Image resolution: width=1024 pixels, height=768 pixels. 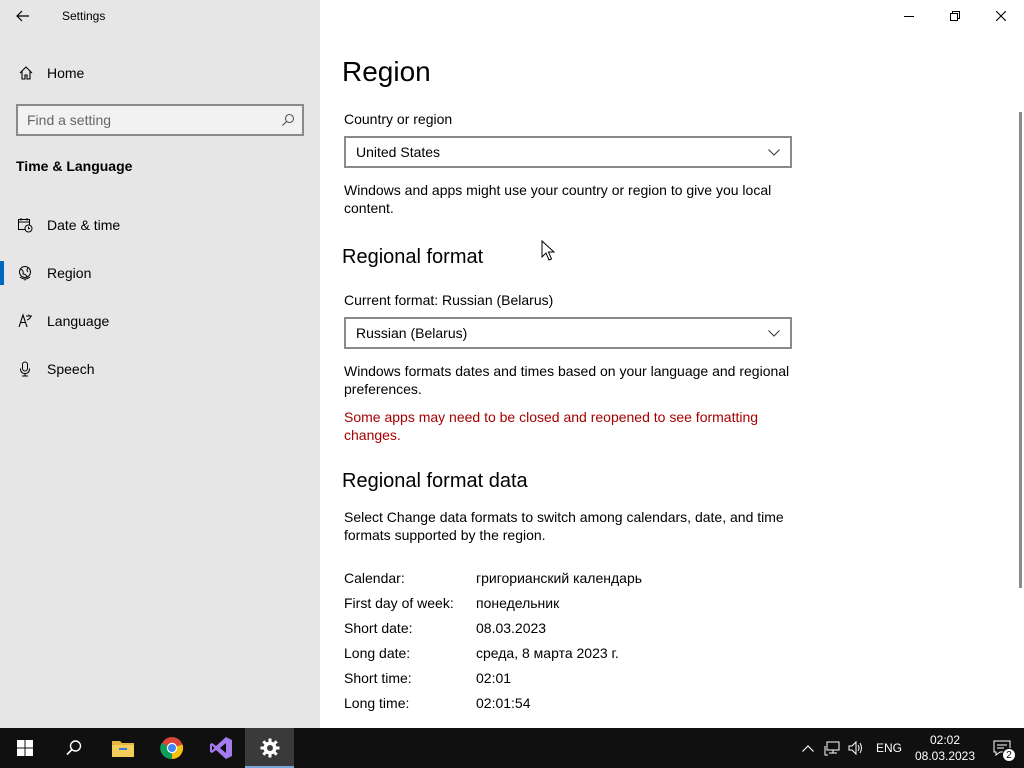 I want to click on chevron-up-icon, so click(x=808, y=748).